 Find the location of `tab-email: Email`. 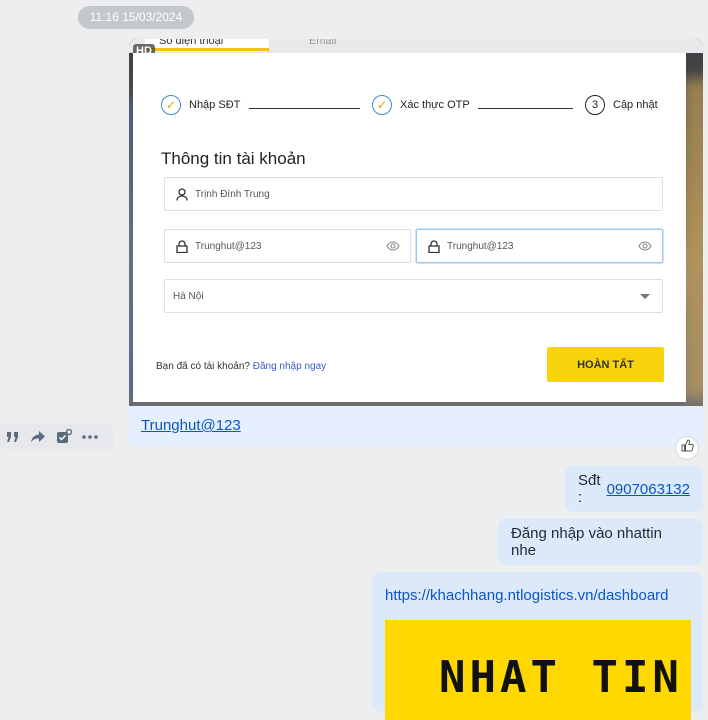

tab-email: Email is located at coordinates (323, 43).